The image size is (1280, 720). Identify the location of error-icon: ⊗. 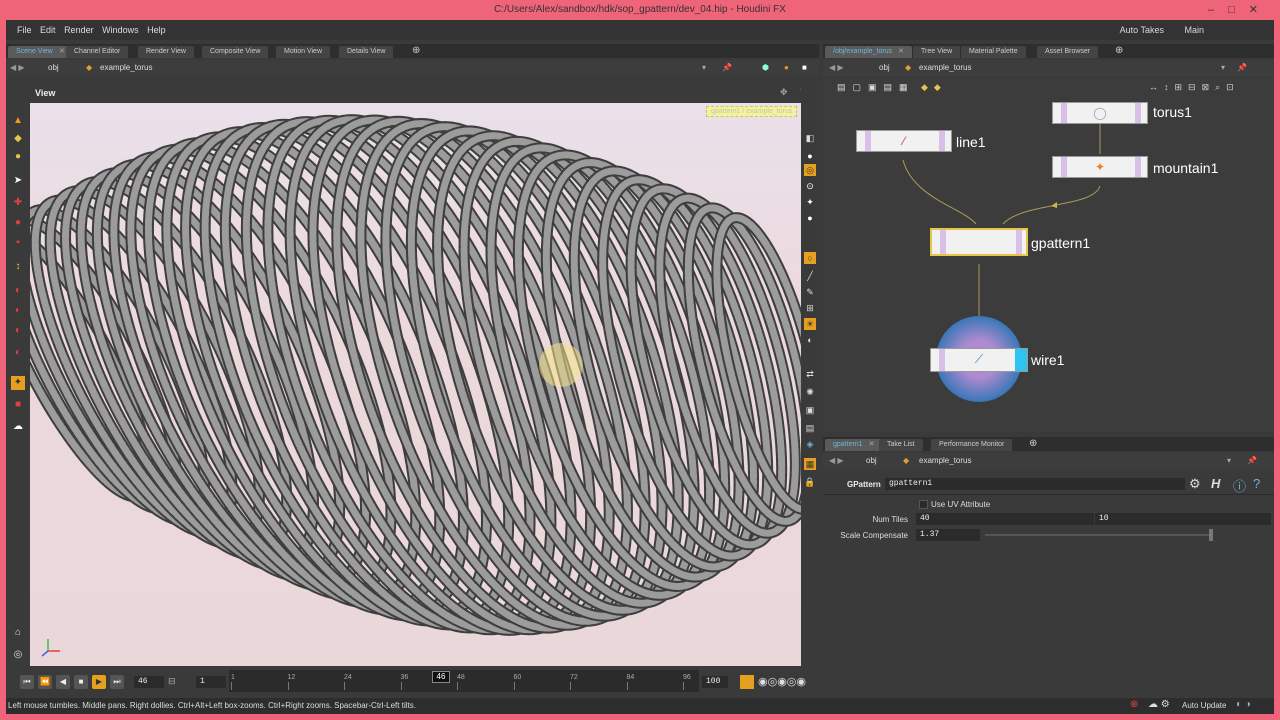
(1134, 704).